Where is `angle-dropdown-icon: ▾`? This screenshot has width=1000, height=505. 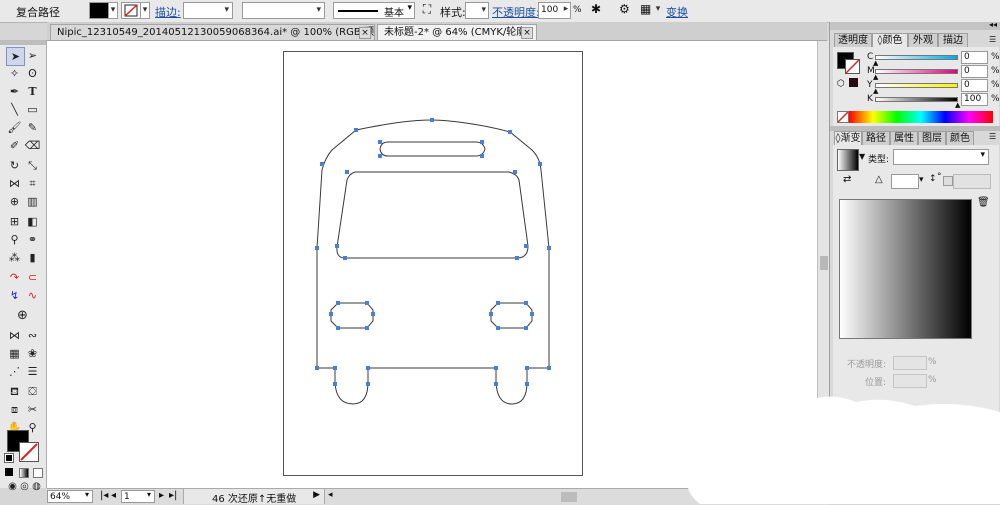
angle-dropdown-icon: ▾ is located at coordinates (921, 180).